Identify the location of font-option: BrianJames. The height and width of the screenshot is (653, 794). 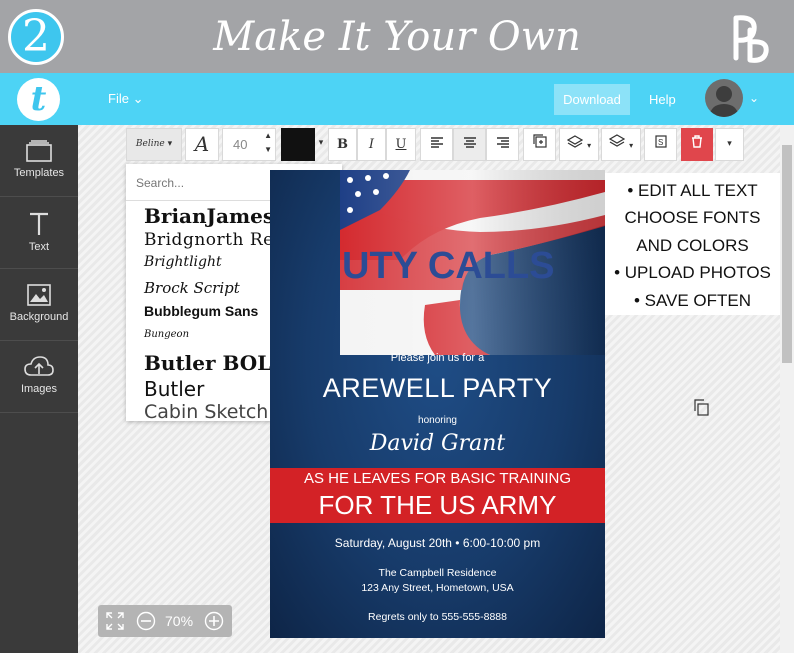
(209, 216).